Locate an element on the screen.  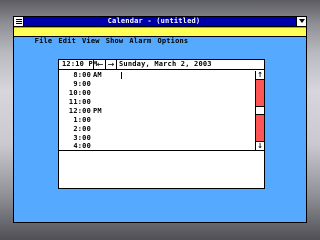
vertical-scrollbar: ↑ ↓ is located at coordinates (259, 110).